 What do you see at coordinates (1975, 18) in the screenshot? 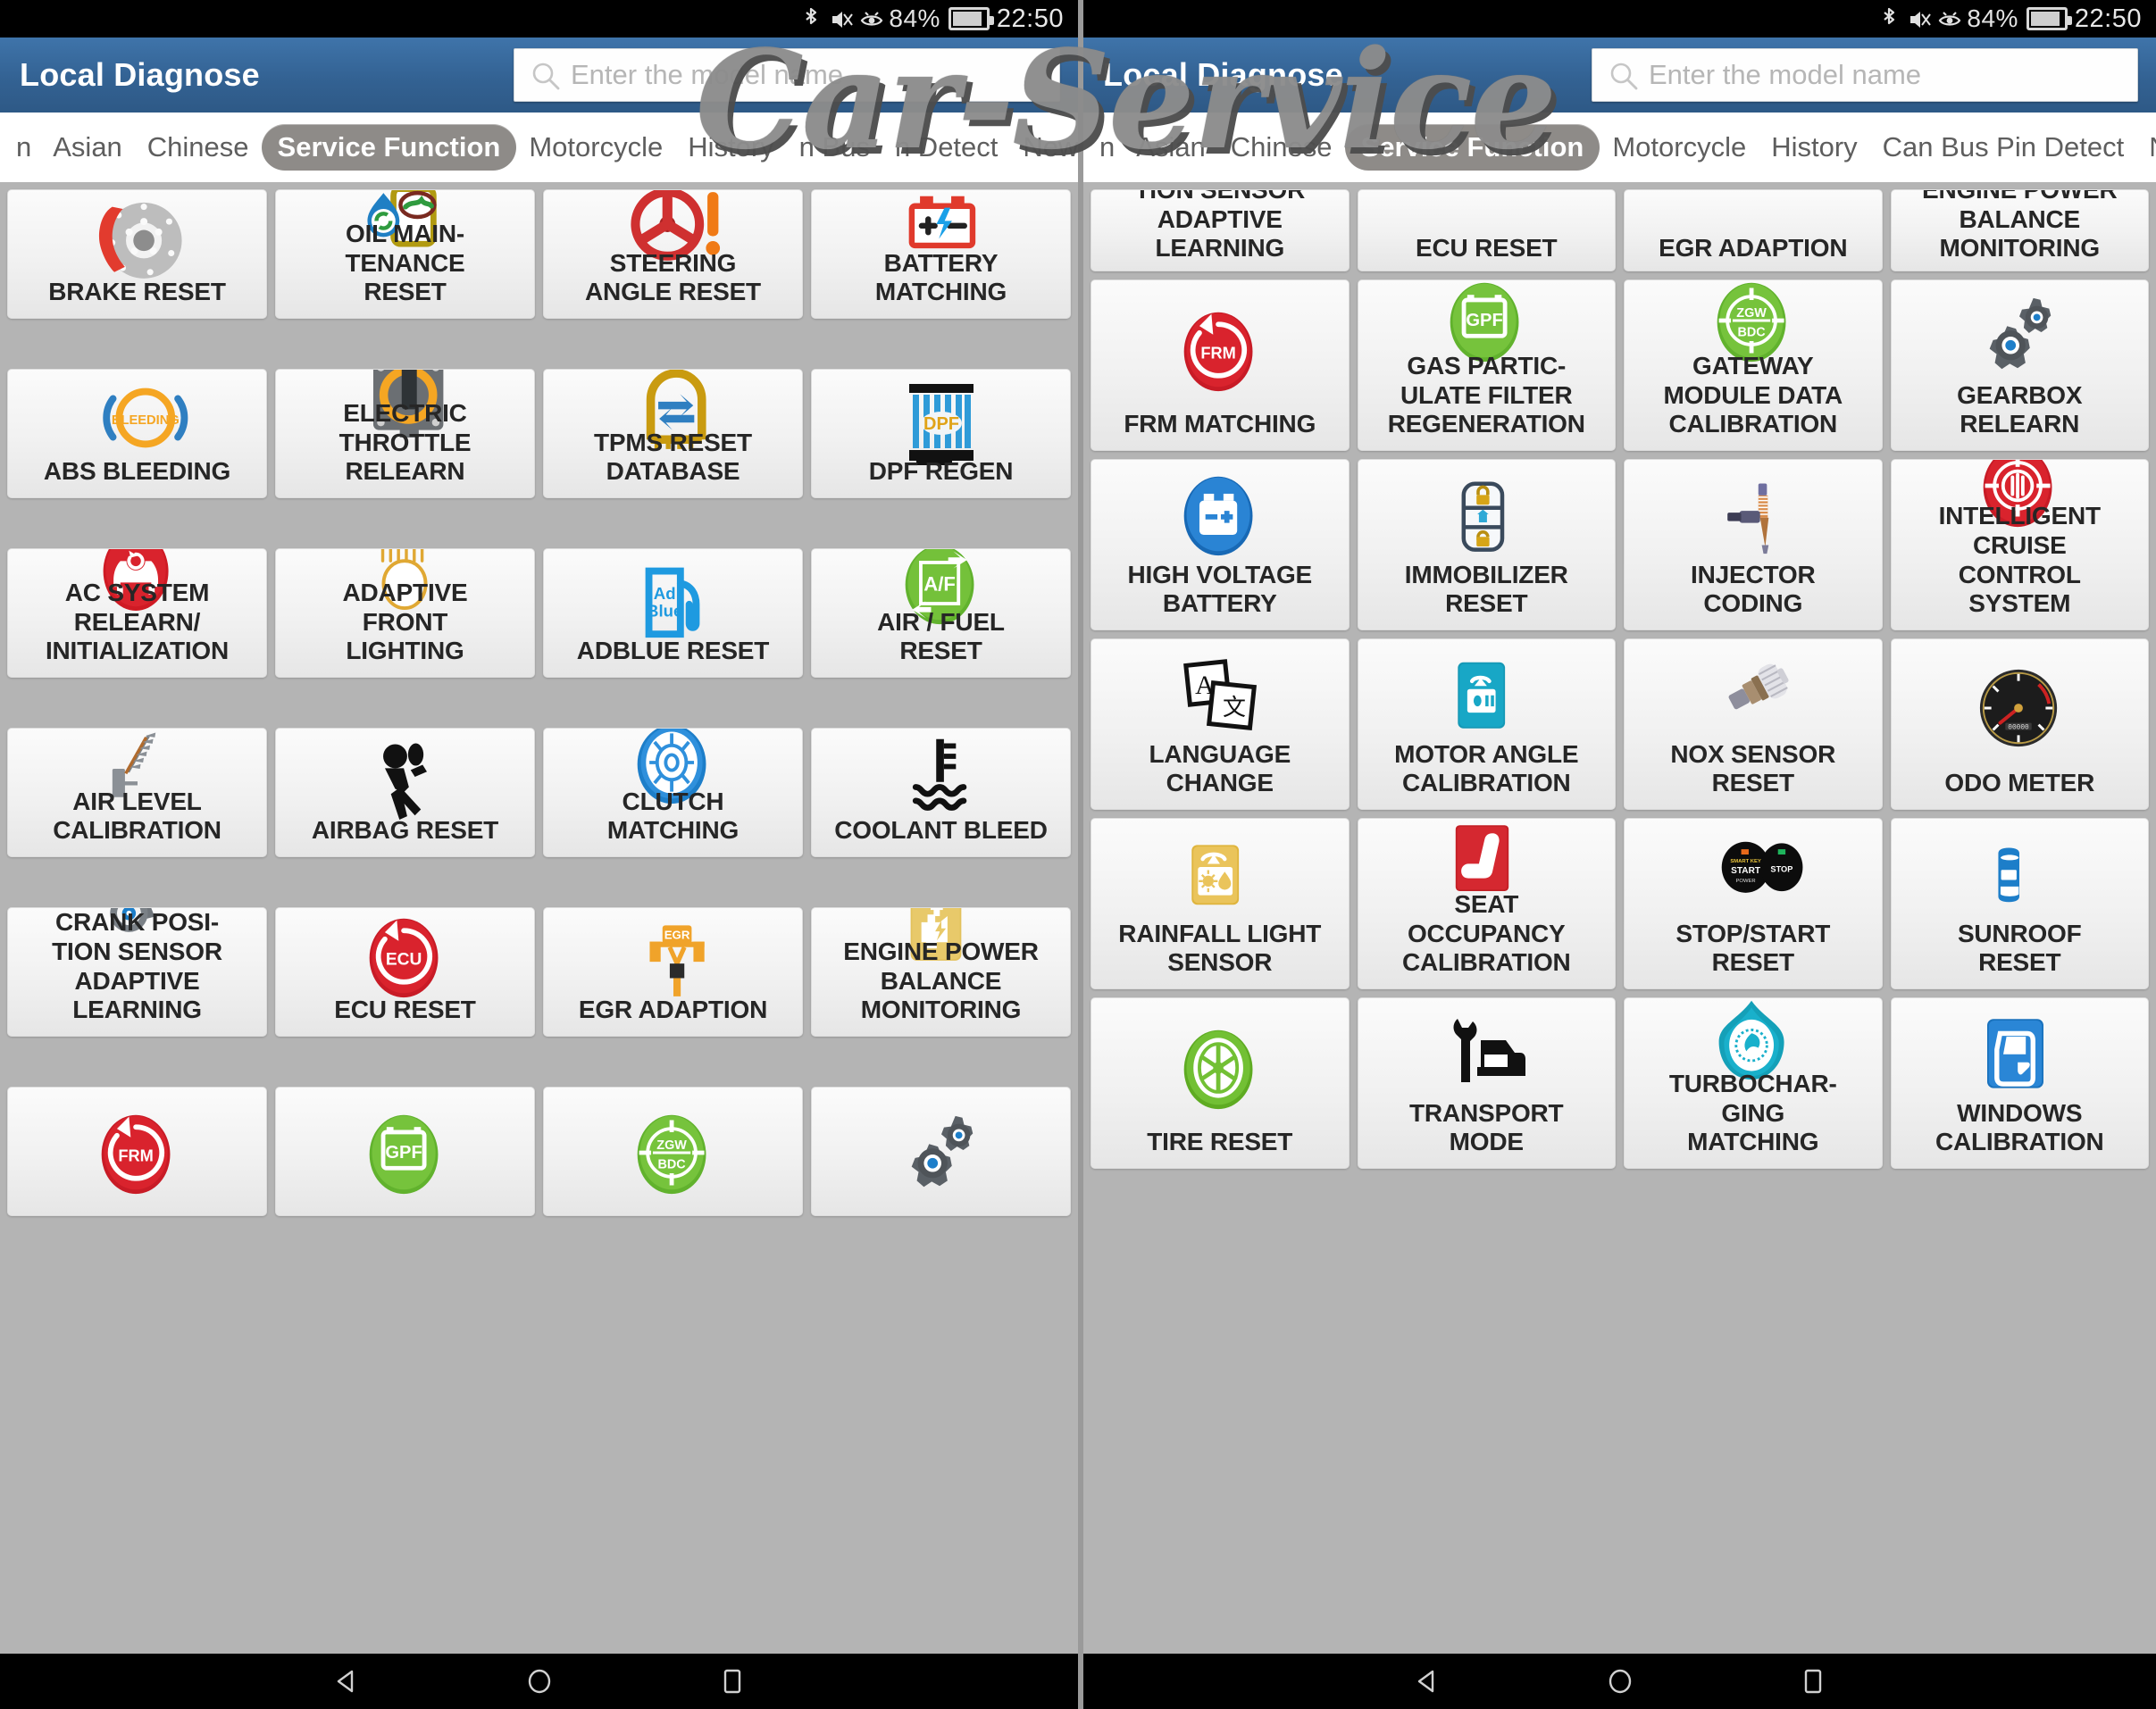
I see `status-icons: 84%` at bounding box center [1975, 18].